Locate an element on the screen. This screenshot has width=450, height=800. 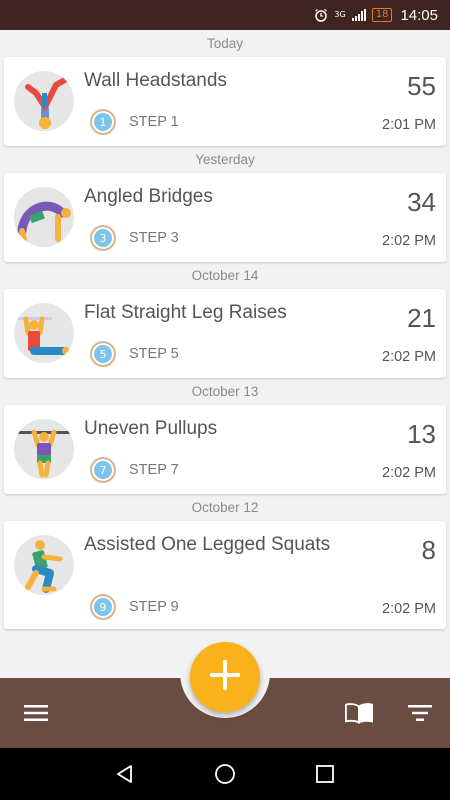
add-workout-button is located at coordinates (225, 677).